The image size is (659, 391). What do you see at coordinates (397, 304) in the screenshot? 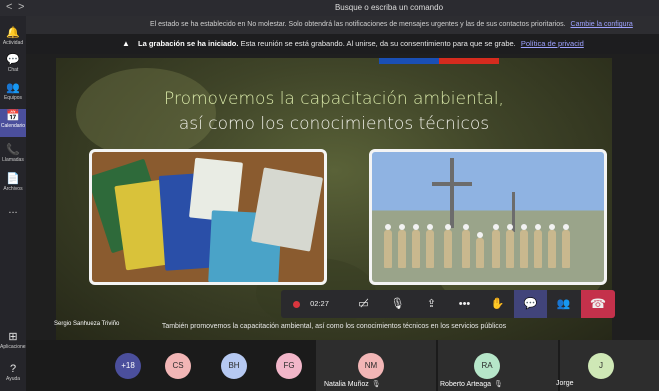
I see `mic-off-button: 🎙` at bounding box center [397, 304].